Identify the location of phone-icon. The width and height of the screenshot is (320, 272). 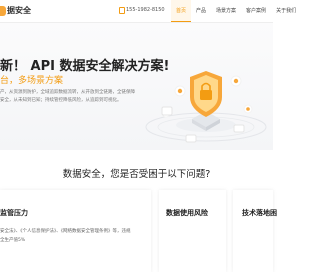
(122, 10).